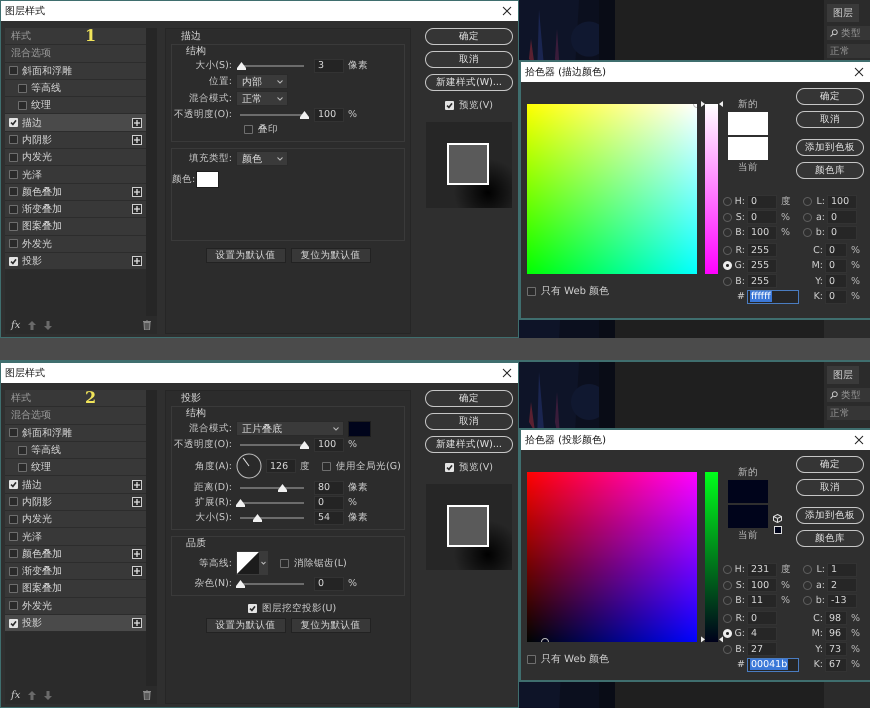  I want to click on style-list-item: 渐变叠加, so click(75, 571).